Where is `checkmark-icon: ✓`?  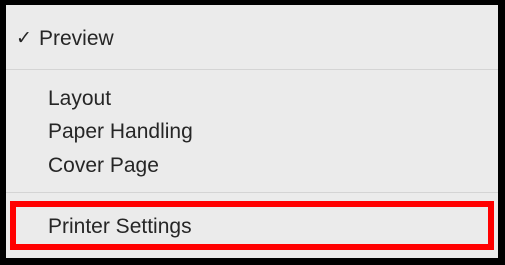 checkmark-icon: ✓ is located at coordinates (24, 38).